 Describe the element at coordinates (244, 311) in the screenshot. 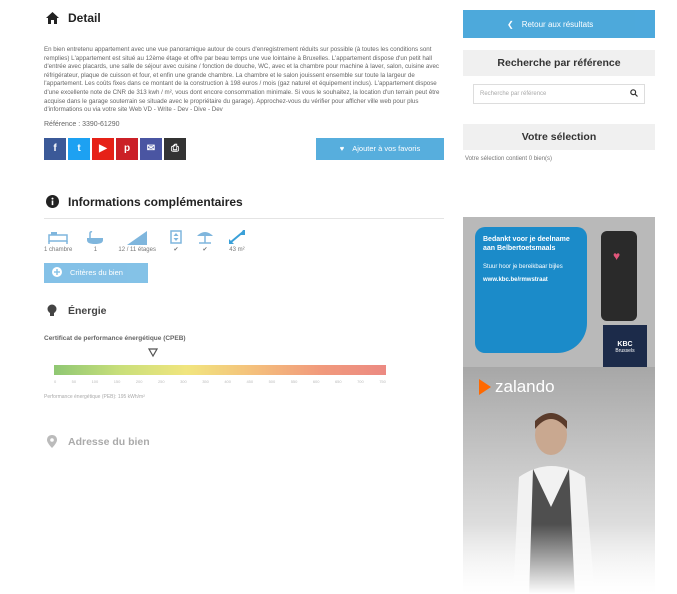

I see `energy-heading: Énergie` at that location.